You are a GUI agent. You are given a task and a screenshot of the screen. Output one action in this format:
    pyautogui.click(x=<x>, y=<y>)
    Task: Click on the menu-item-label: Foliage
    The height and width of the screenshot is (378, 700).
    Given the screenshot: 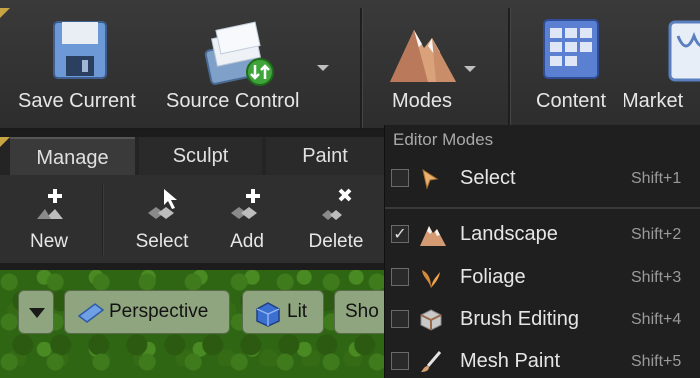 What is the action you would take?
    pyautogui.click(x=493, y=277)
    